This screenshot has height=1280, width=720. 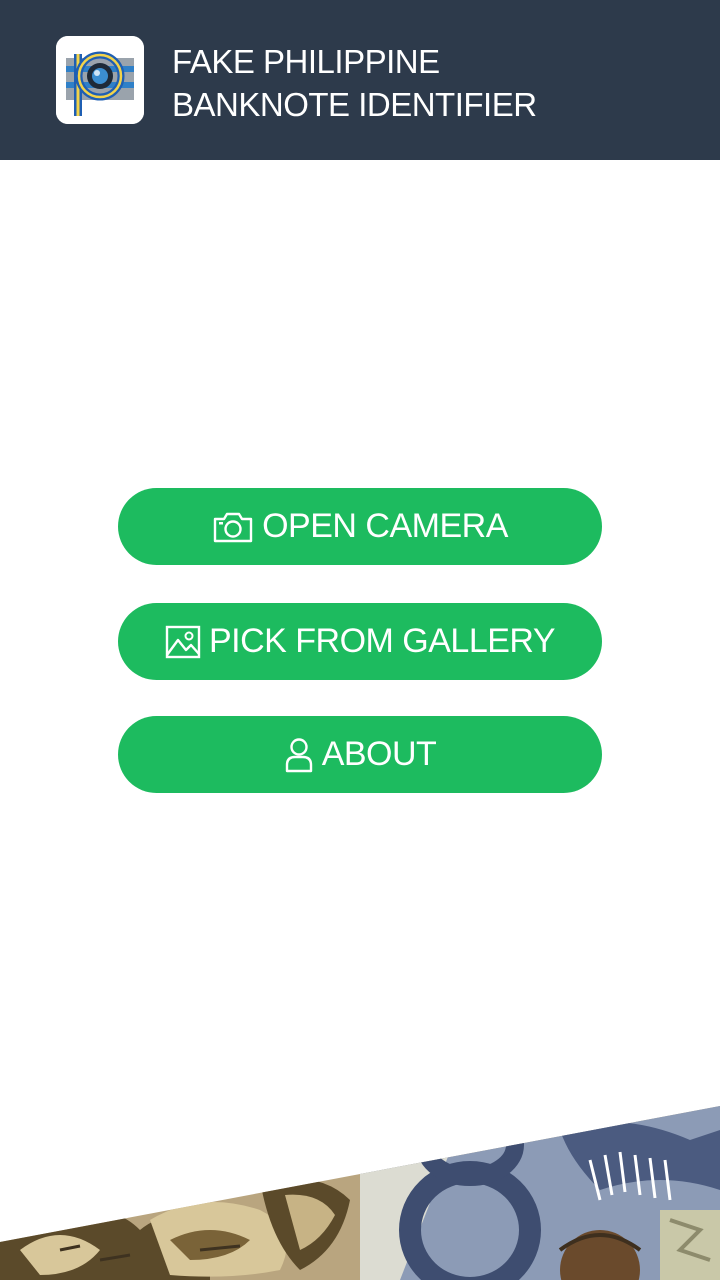 I want to click on image-icon, so click(x=183, y=642).